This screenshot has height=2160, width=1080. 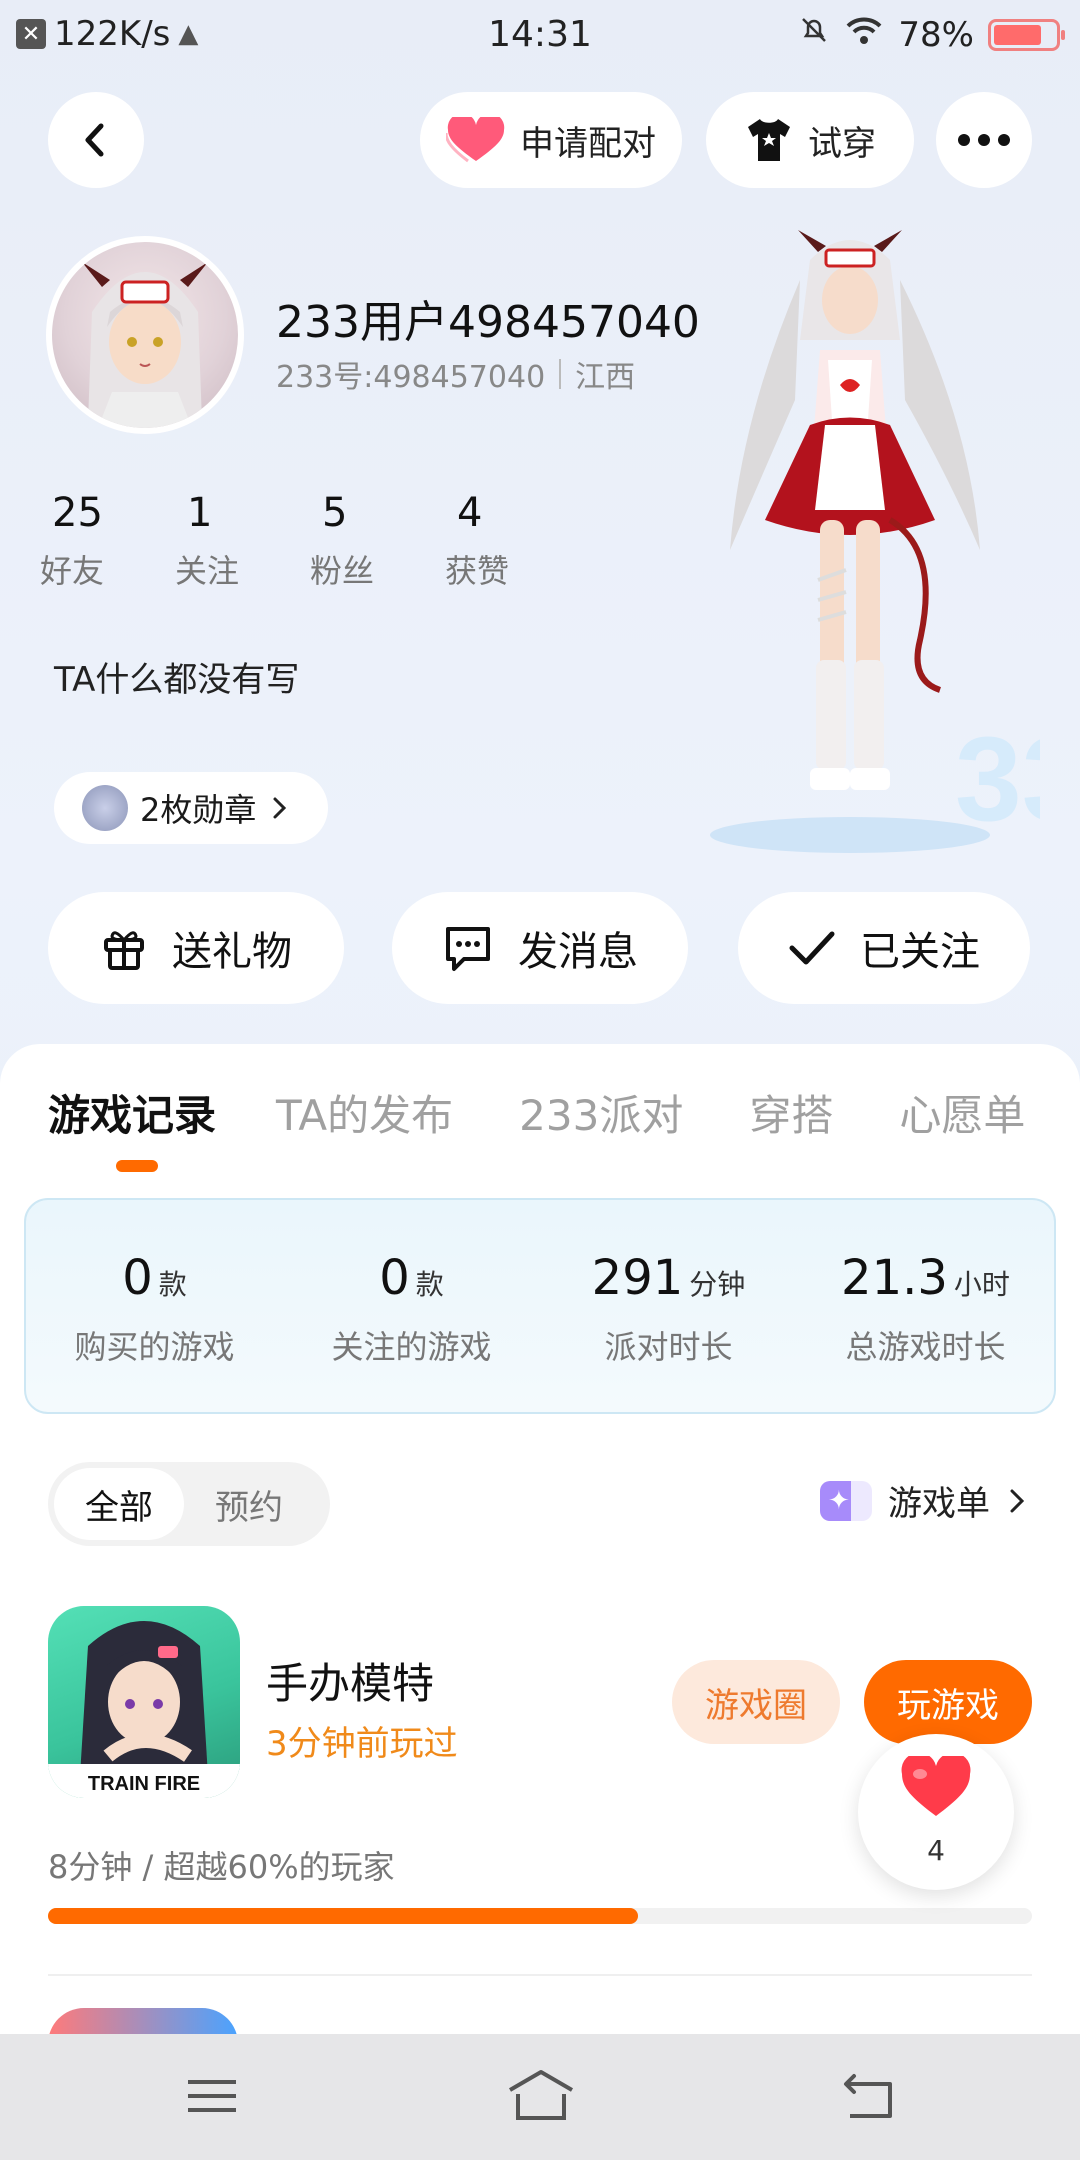 I want to click on game-title: 手办模特, so click(x=350, y=1683).